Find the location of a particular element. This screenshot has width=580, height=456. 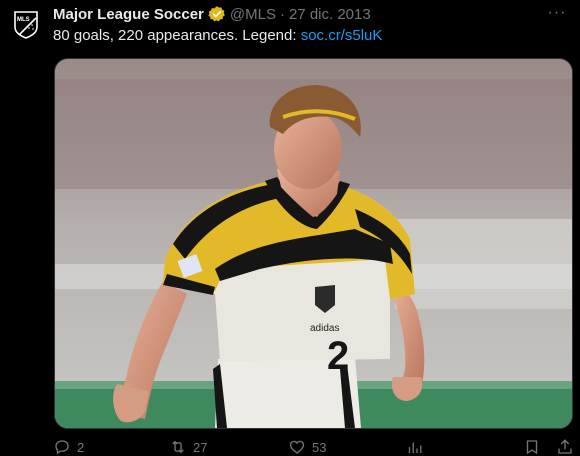

jersey-badge-text: adidas is located at coordinates (324, 328).